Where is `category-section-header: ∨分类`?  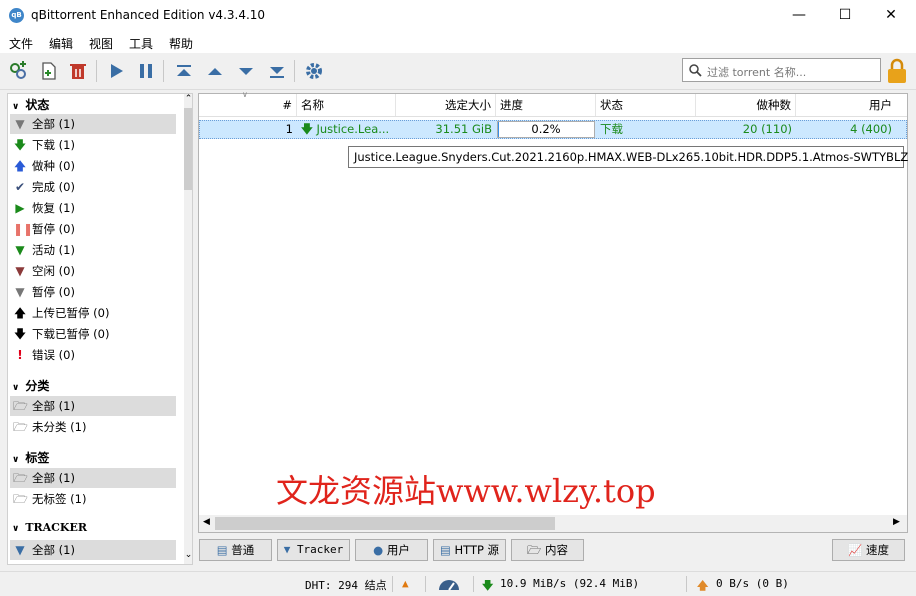
category-section-header: ∨分类 is located at coordinates (30, 385).